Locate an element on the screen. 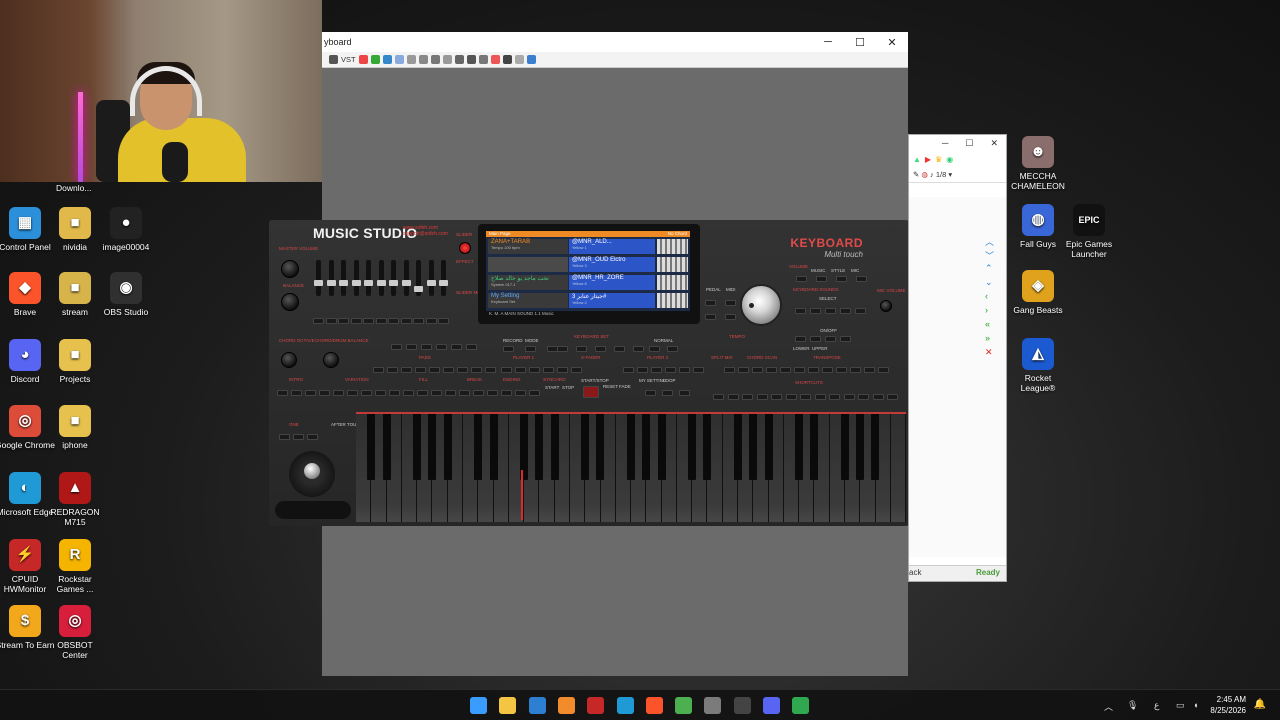 The width and height of the screenshot is (1280, 720). record-icon is located at coordinates (363, 59).